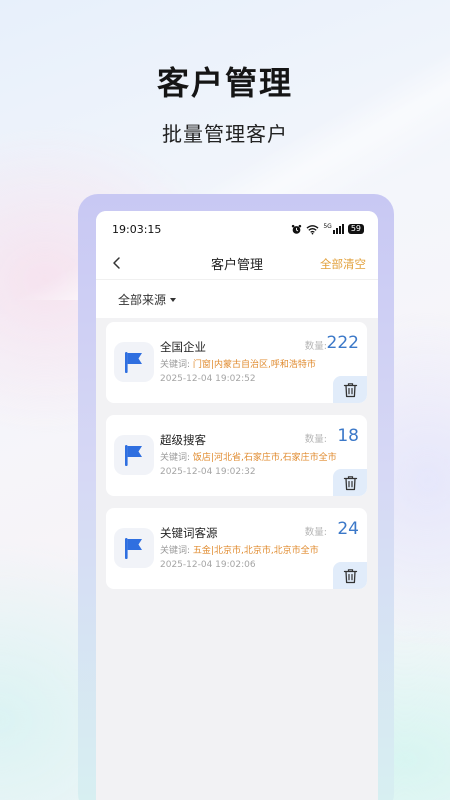 The height and width of the screenshot is (800, 450). I want to click on alarm-icon, so click(297, 229).